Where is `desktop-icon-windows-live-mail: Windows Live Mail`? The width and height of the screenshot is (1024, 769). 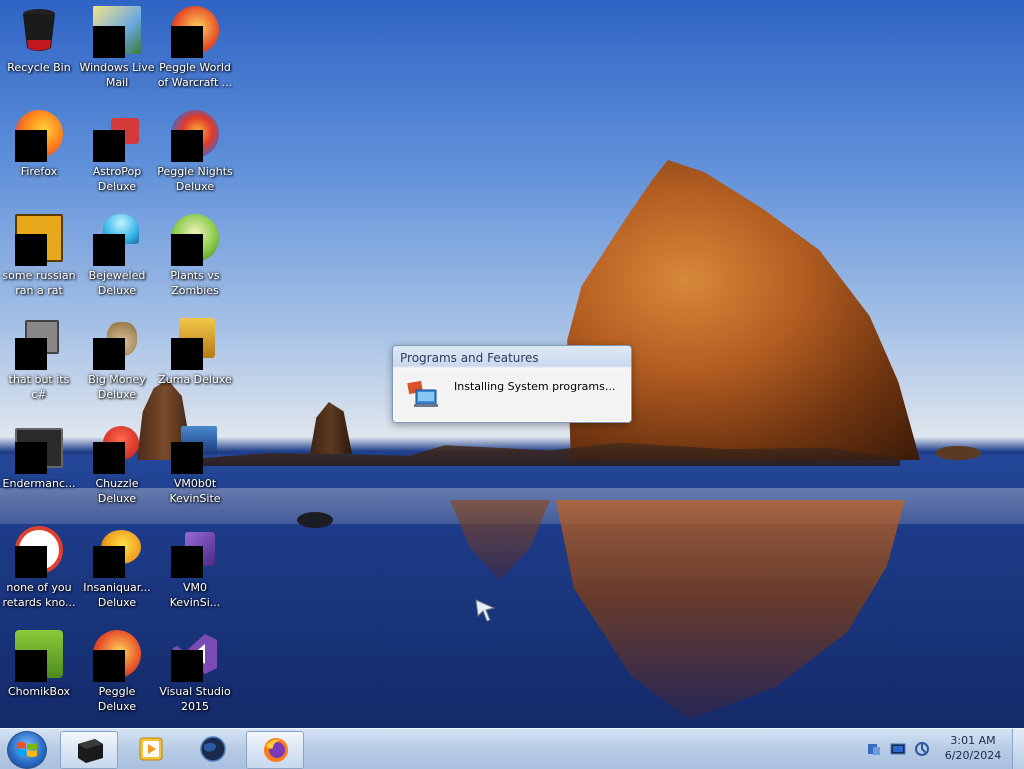
desktop-icon-windows-live-mail: Windows Live Mail is located at coordinates (117, 48).